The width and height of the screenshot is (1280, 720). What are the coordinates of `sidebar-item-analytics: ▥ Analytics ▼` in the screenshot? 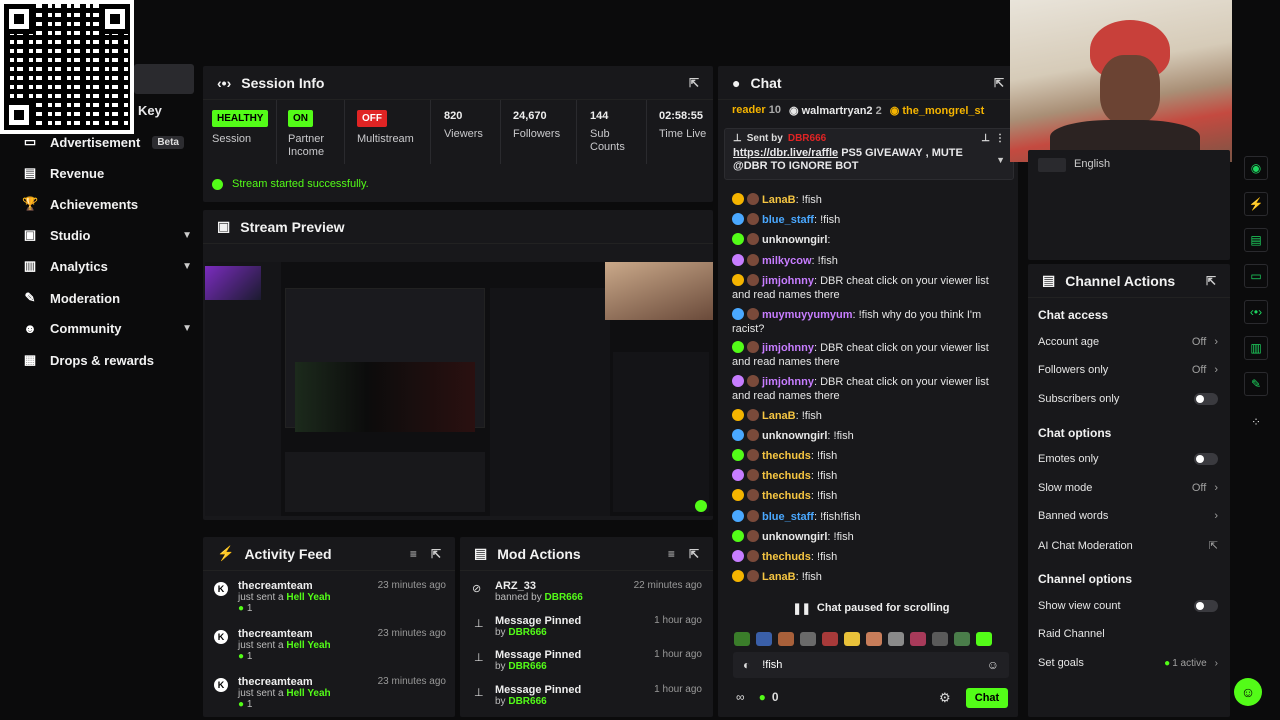 It's located at (107, 266).